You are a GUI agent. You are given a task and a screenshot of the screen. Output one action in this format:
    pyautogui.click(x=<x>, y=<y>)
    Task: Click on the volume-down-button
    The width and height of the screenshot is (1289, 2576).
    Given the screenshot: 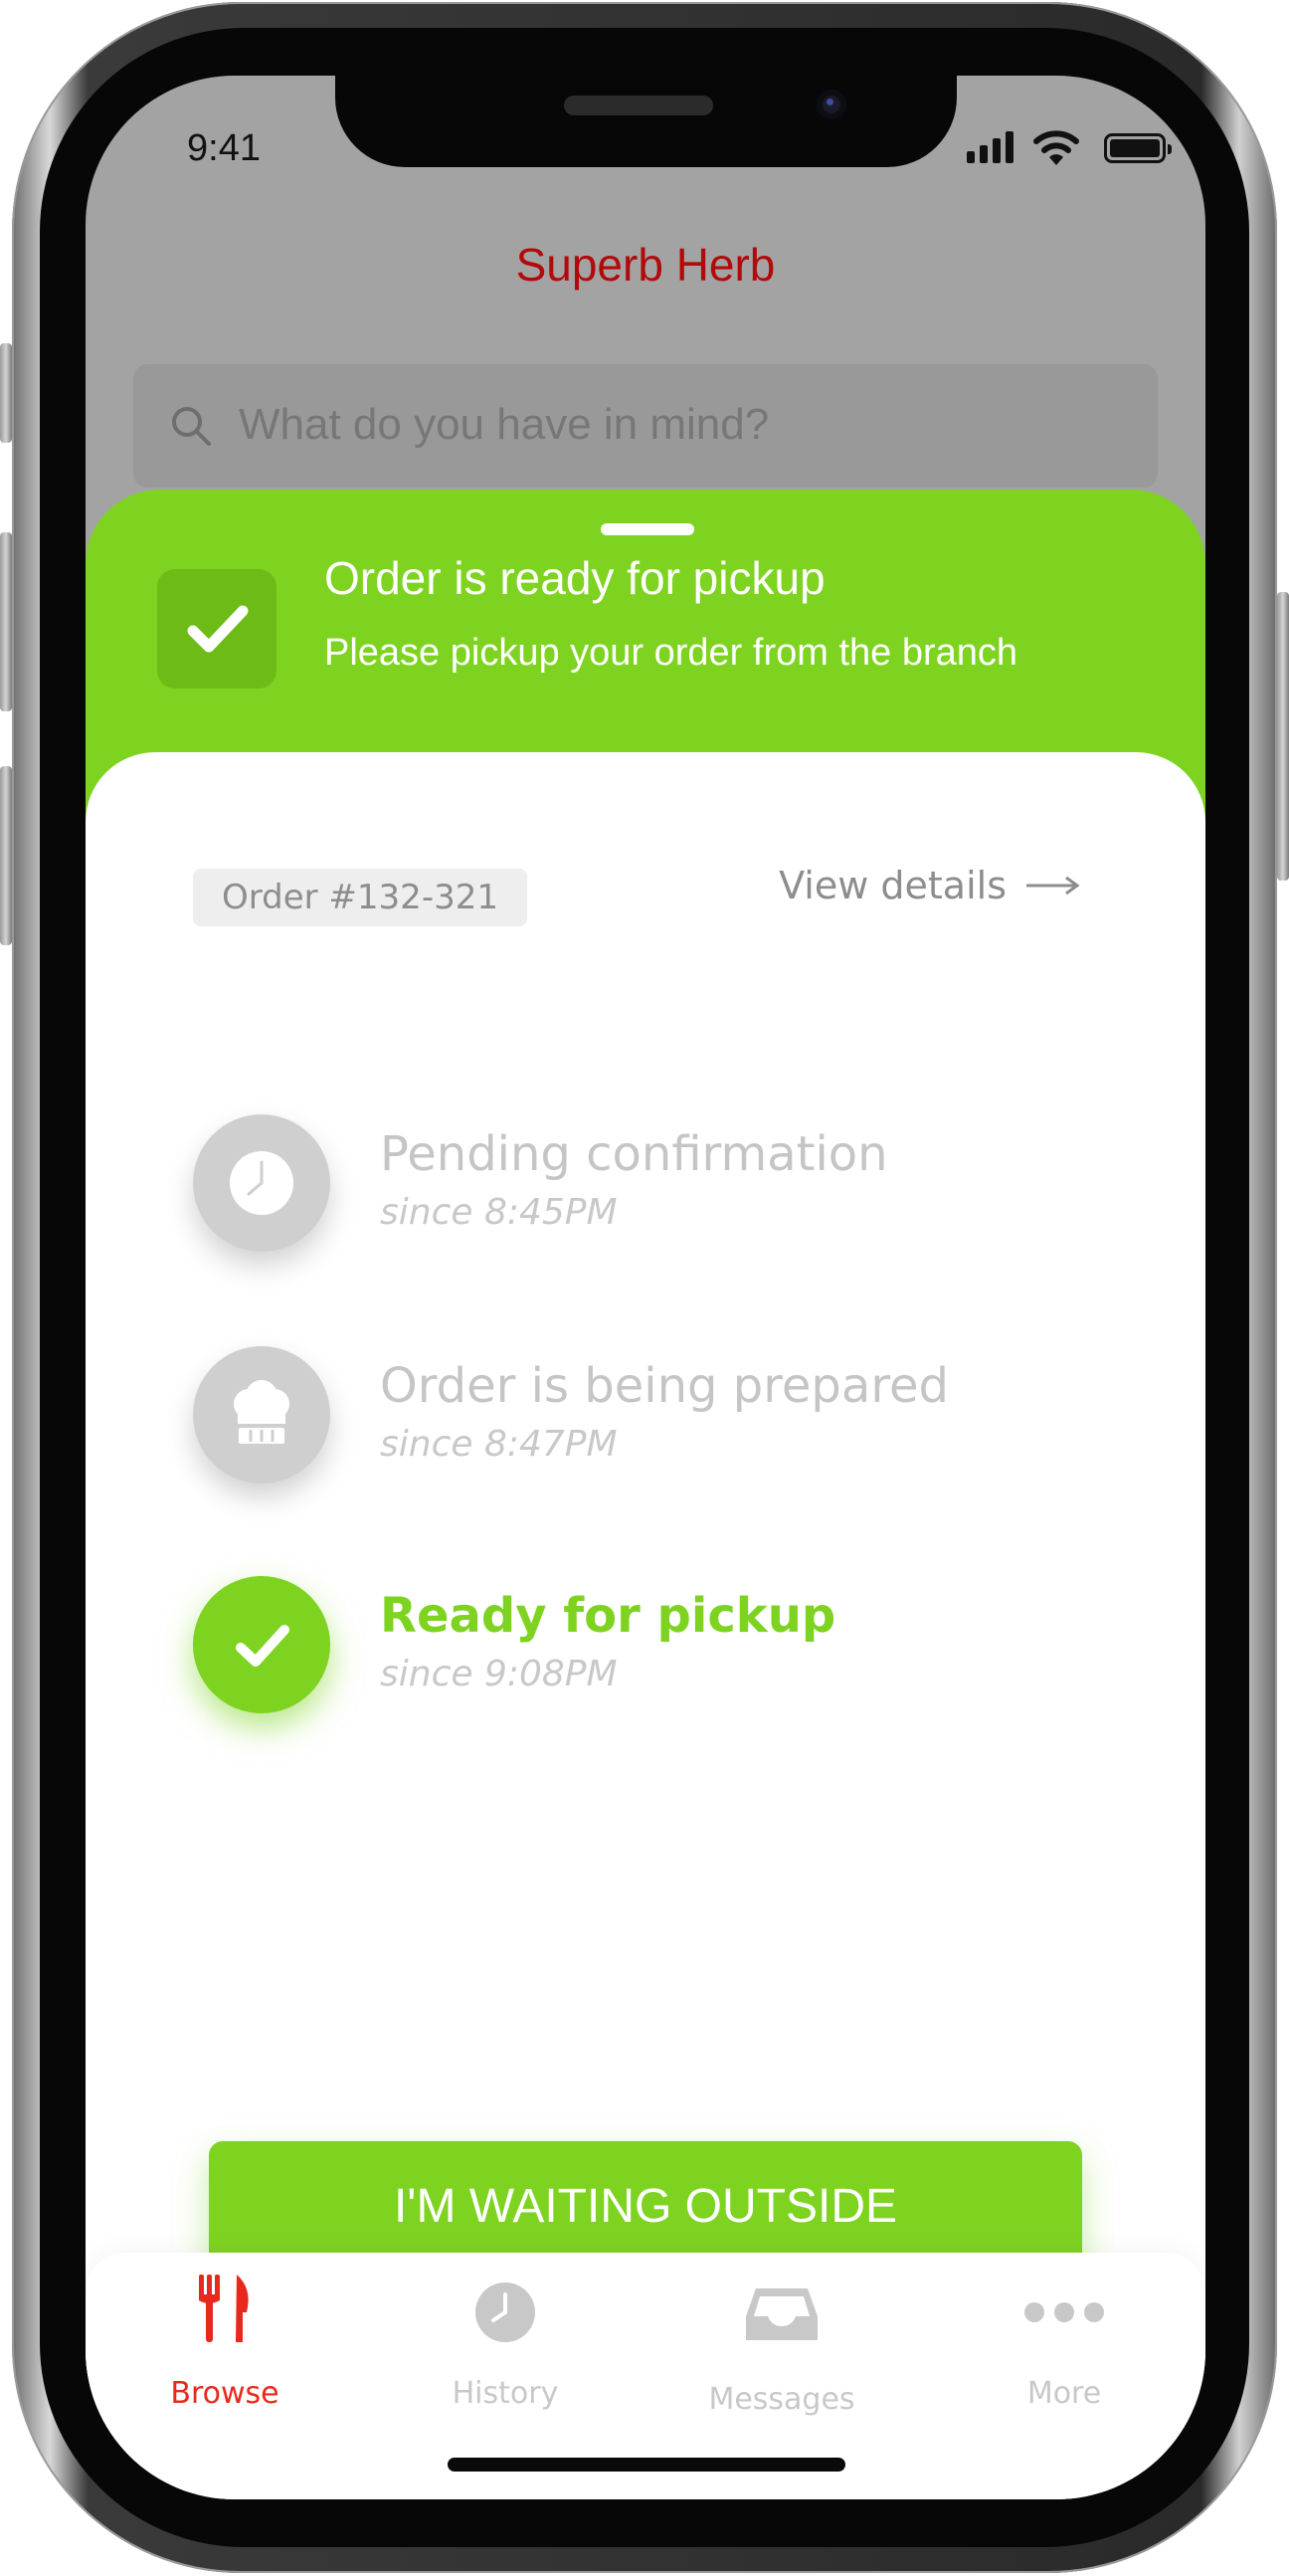 What is the action you would take?
    pyautogui.click(x=6, y=855)
    